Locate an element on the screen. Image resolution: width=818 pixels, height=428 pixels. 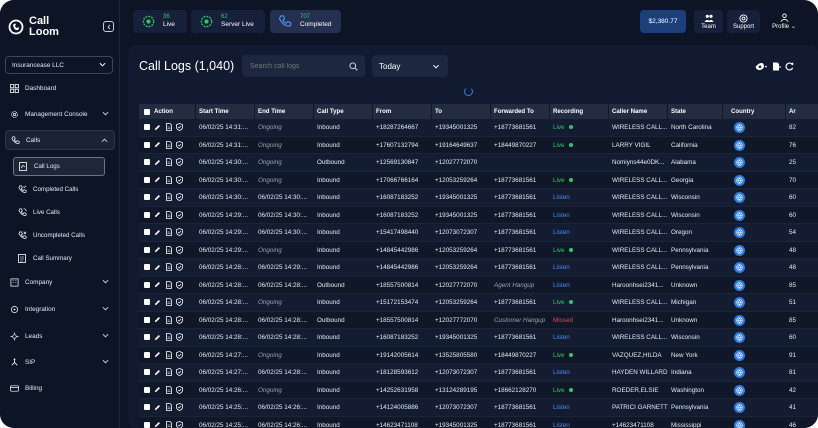
column-header-action: Action is located at coordinates (163, 111).